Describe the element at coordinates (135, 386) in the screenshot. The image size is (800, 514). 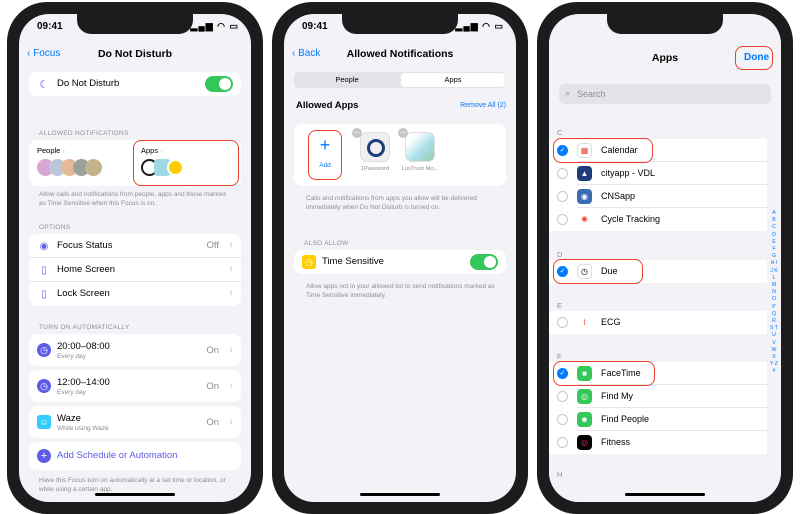
I see `schedule-row: ◷ 12:00–14:00 Every day On ›` at that location.